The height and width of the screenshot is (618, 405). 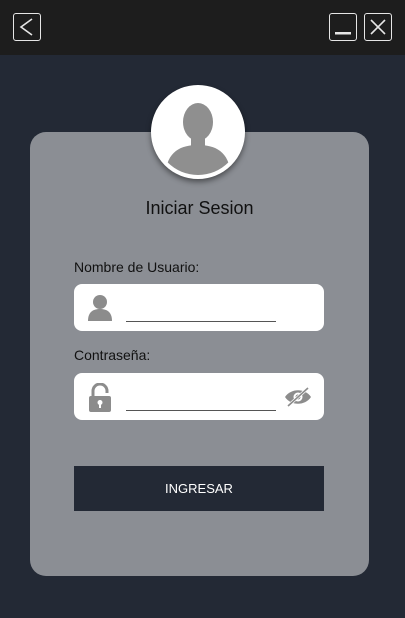 What do you see at coordinates (343, 27) in the screenshot?
I see `minimize-button` at bounding box center [343, 27].